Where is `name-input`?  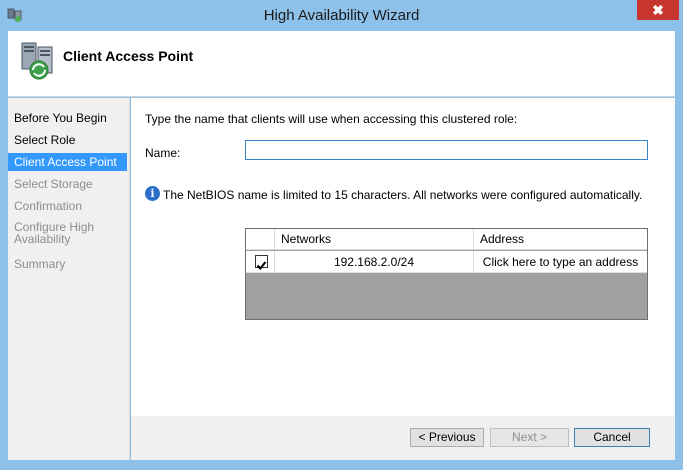 name-input is located at coordinates (446, 150).